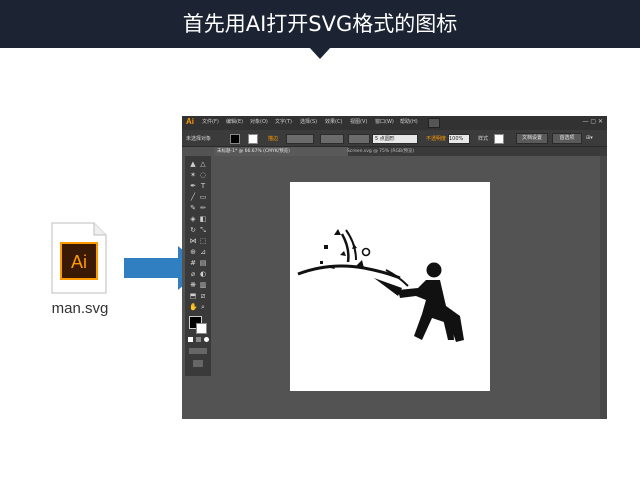 The width and height of the screenshot is (640, 480). I want to click on artboard-tool-icon: ⬒, so click(193, 296).